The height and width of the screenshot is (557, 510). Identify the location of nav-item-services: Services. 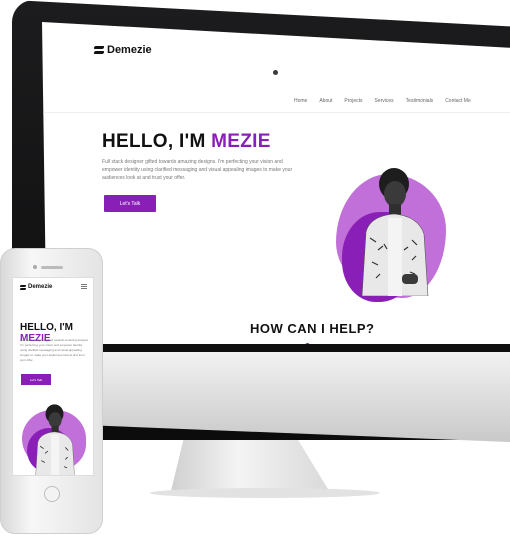
(383, 101).